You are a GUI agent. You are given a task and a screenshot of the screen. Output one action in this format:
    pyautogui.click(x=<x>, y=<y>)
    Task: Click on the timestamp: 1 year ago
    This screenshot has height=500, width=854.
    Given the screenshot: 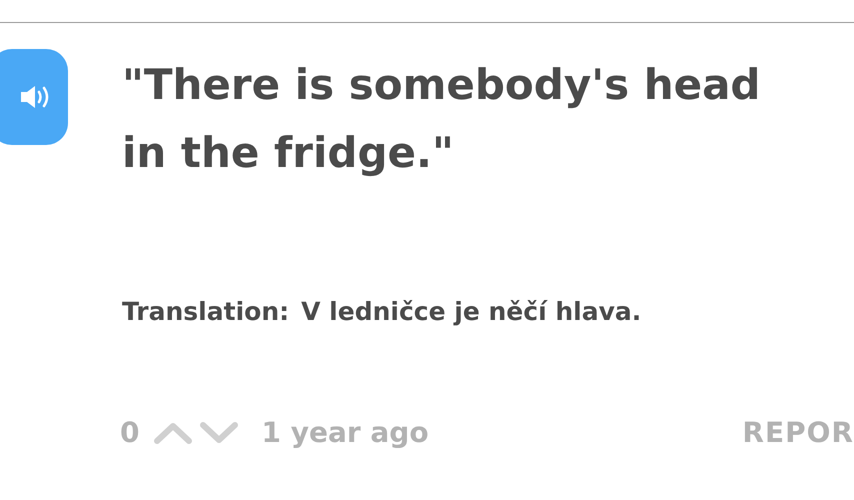 What is the action you would take?
    pyautogui.click(x=345, y=432)
    